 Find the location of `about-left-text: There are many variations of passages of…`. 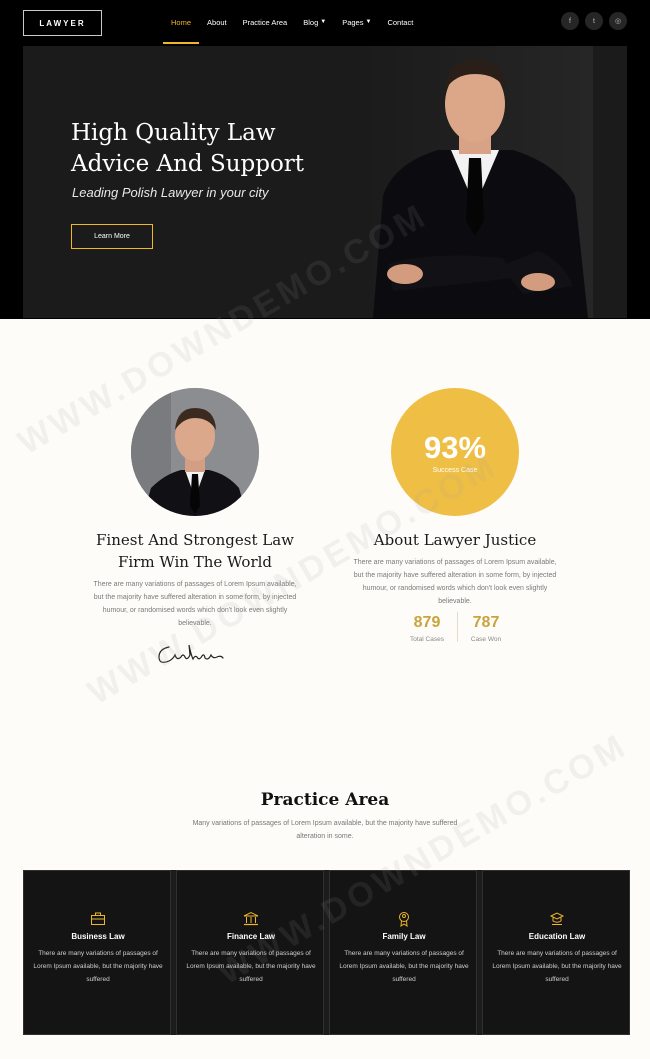

about-left-text: There are many variations of passages of… is located at coordinates (195, 604).